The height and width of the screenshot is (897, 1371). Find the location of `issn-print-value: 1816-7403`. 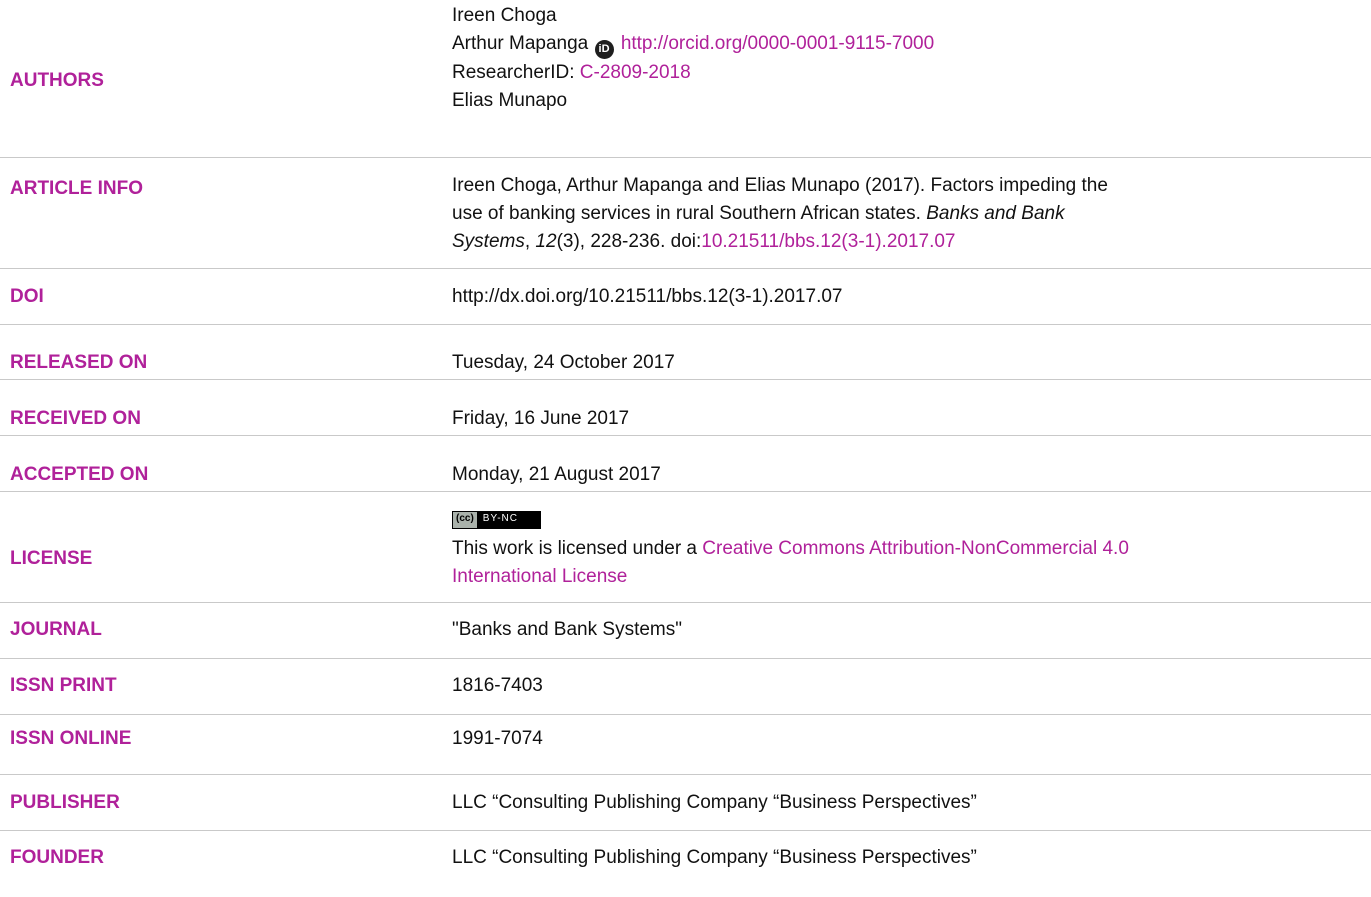

issn-print-value: 1816-7403 is located at coordinates (497, 685).